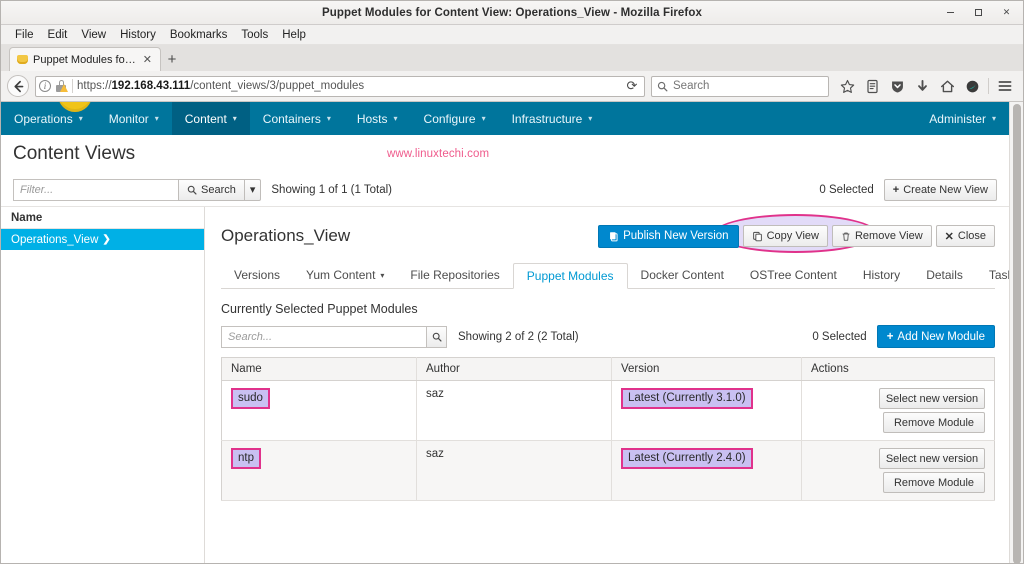  Describe the element at coordinates (58, 35) in the screenshot. I see `menu-edit: Edit` at that location.